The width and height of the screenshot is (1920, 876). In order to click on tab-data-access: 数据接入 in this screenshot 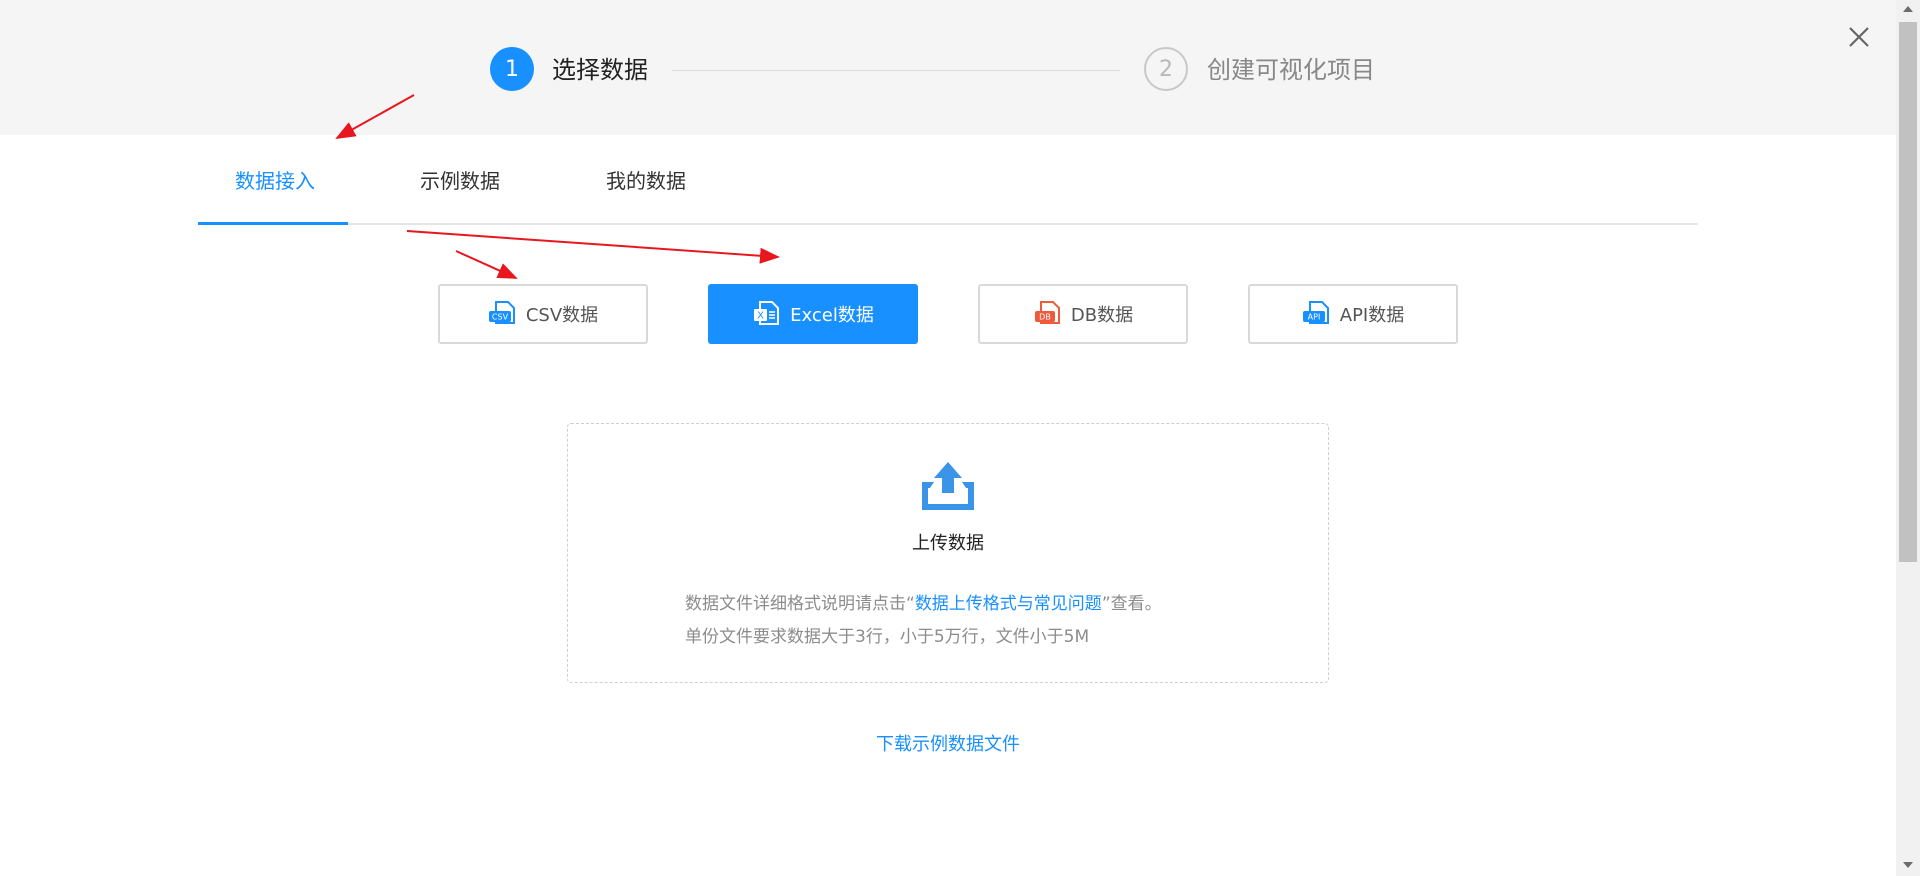, I will do `click(275, 181)`.